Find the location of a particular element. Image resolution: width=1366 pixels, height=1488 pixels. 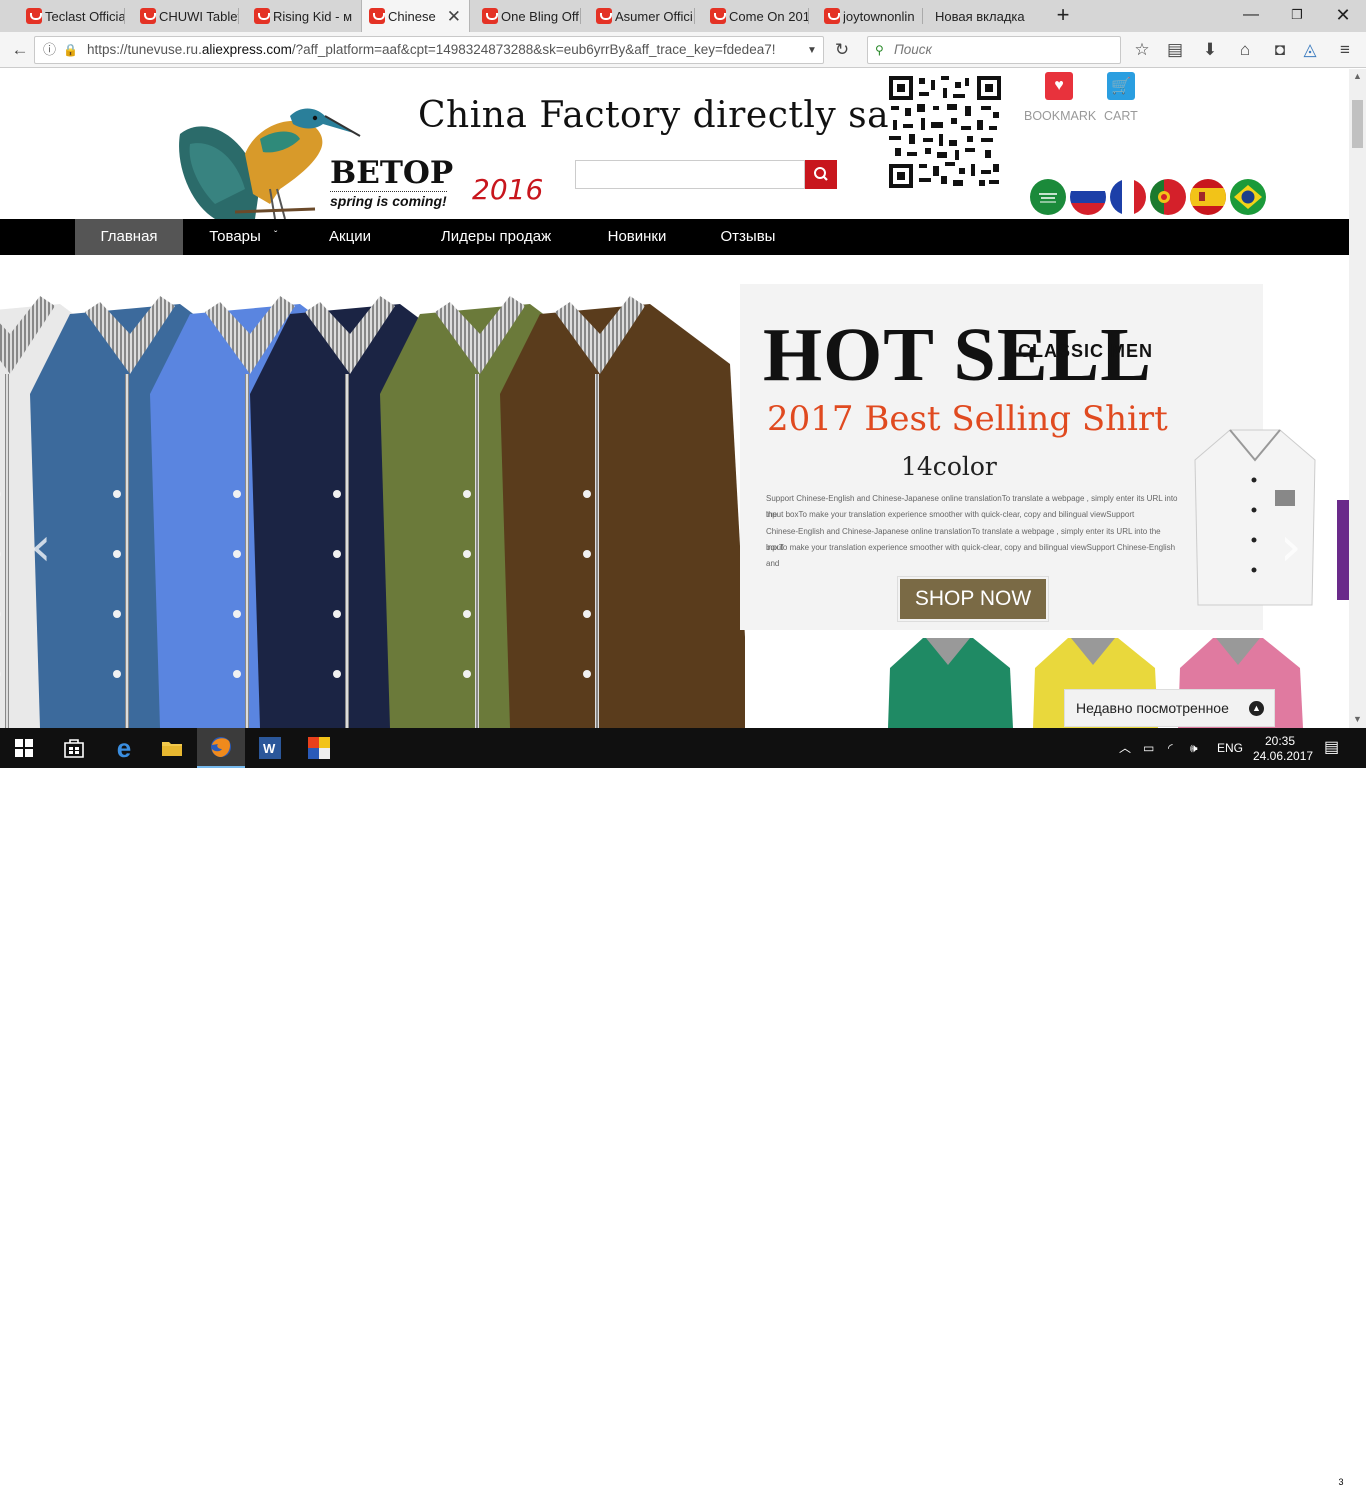

spain-flag-icon is located at coordinates (1208, 197).